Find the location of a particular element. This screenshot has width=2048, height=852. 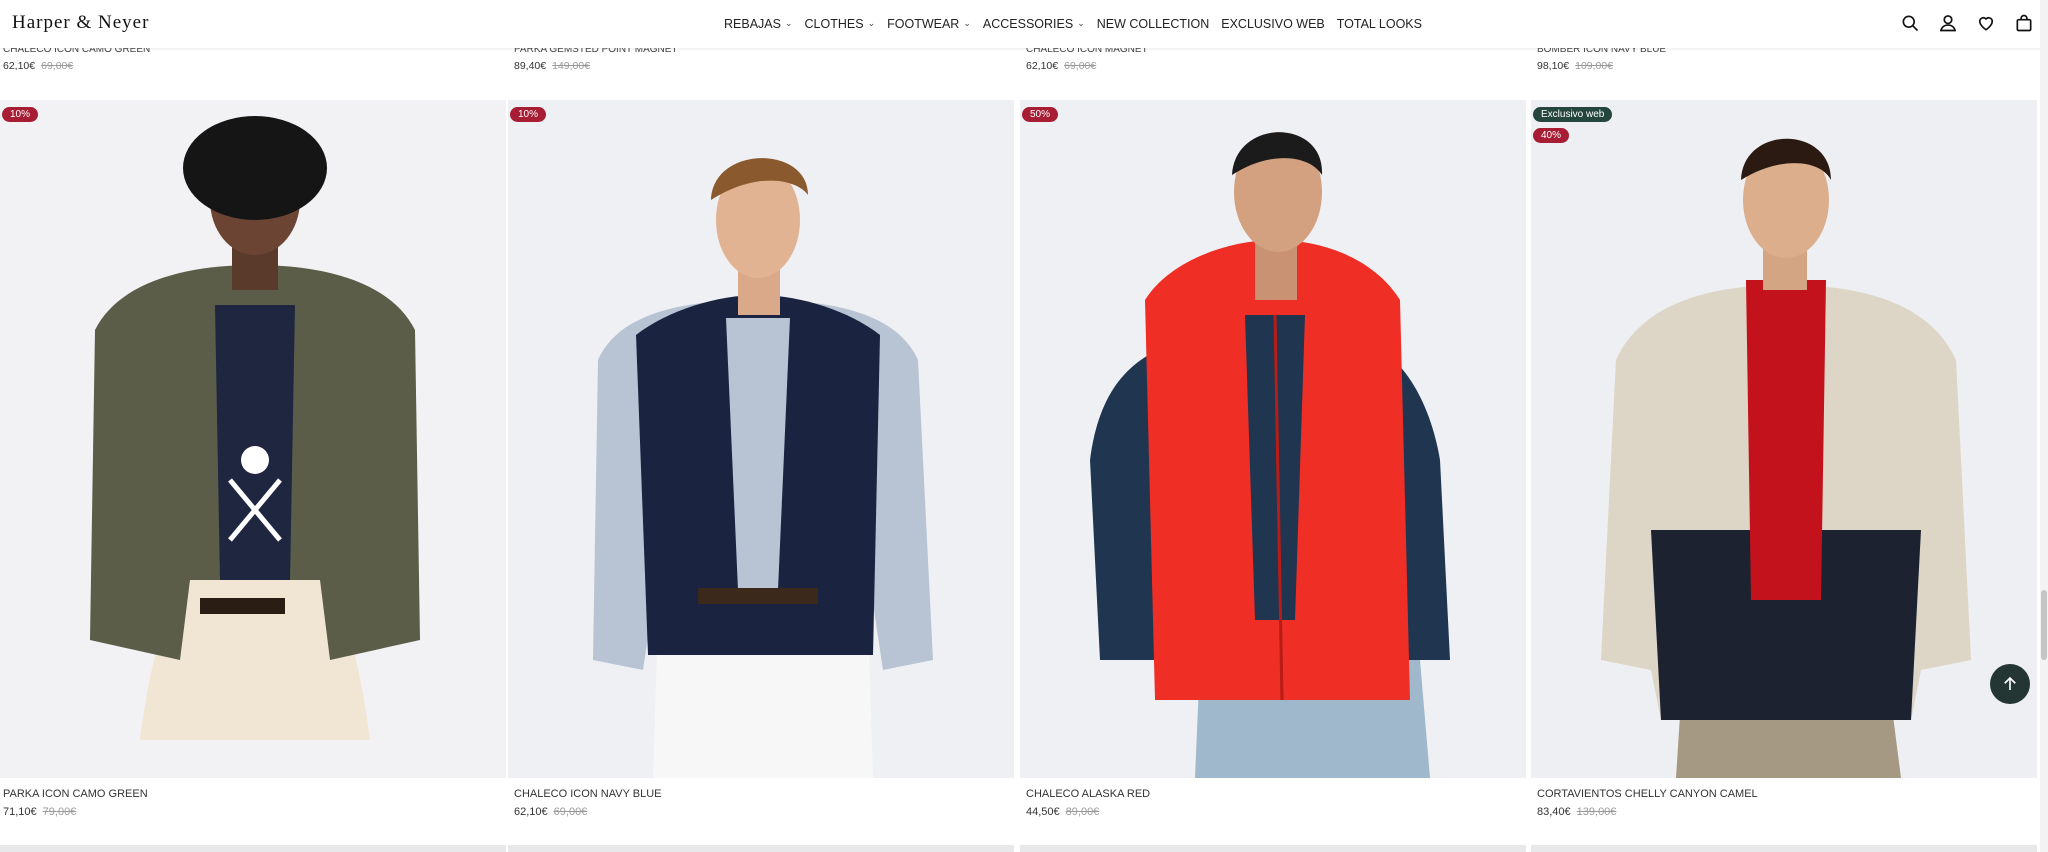

scroll-to-top-button is located at coordinates (2010, 684).